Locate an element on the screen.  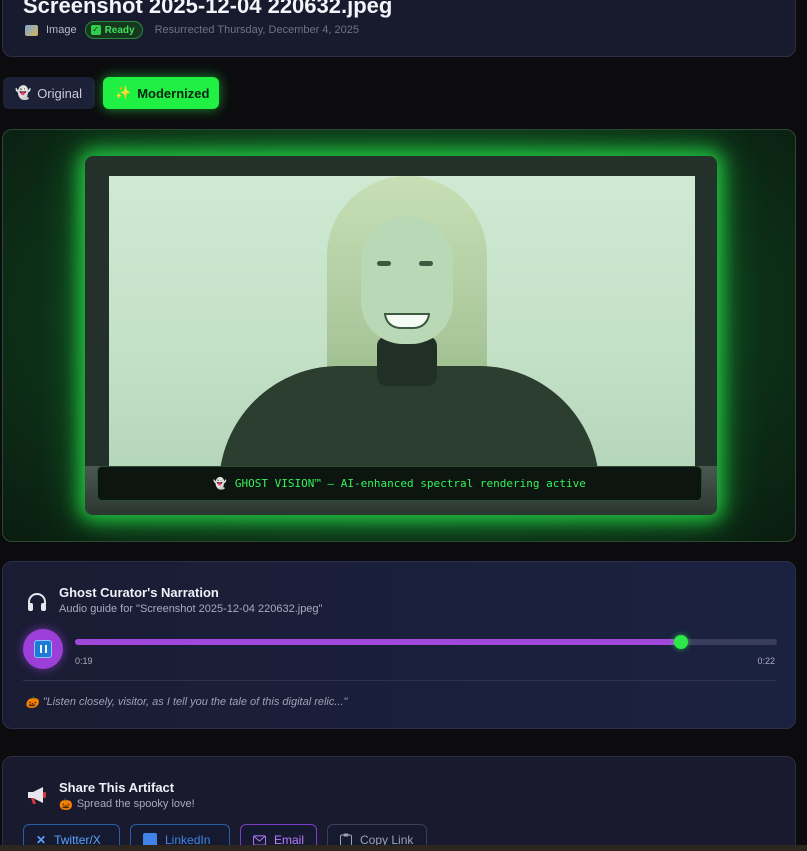
share-subtitle-text: Spread the spooky love! is located at coordinates (135, 804).